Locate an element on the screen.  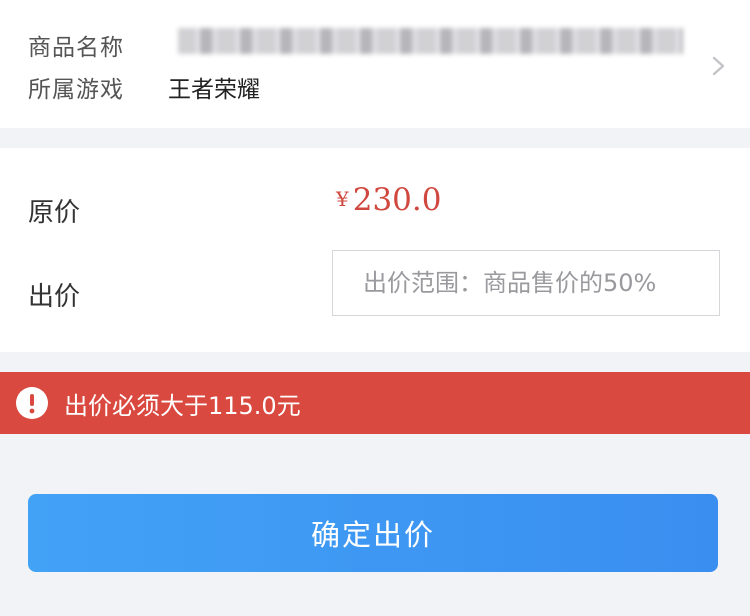
original-price: ¥230.0 is located at coordinates (388, 200).